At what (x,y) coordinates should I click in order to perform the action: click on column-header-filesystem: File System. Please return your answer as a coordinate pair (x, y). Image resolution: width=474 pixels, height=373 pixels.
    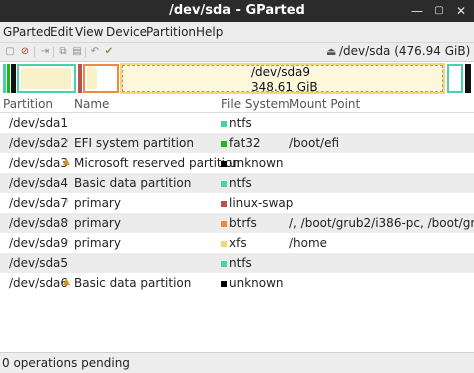
    Looking at the image, I should click on (255, 104).